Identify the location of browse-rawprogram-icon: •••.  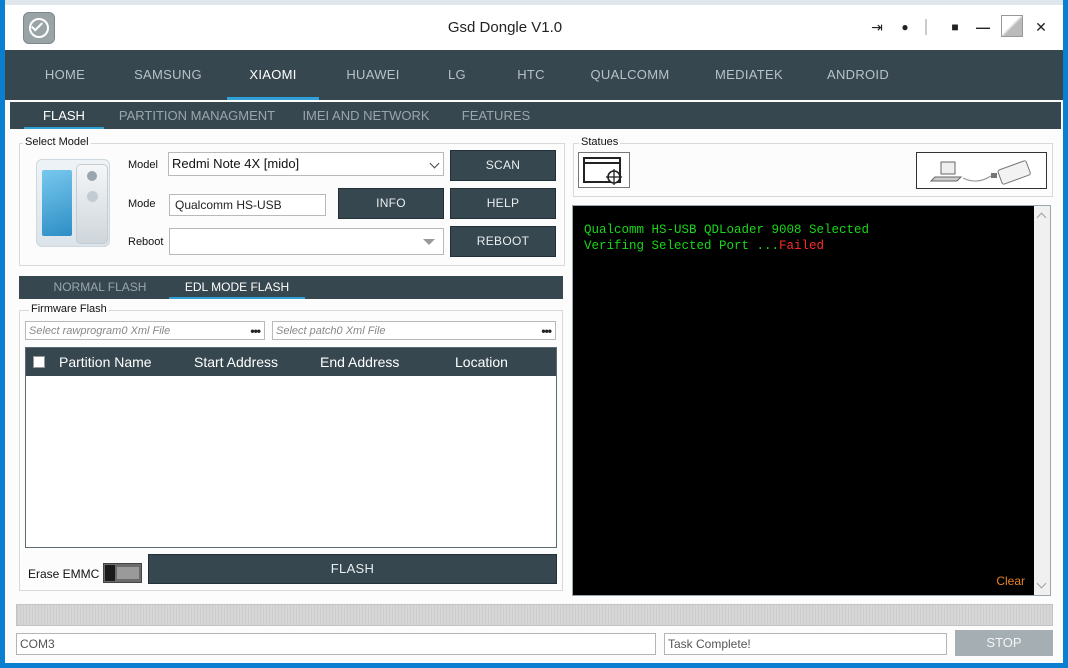
(255, 331).